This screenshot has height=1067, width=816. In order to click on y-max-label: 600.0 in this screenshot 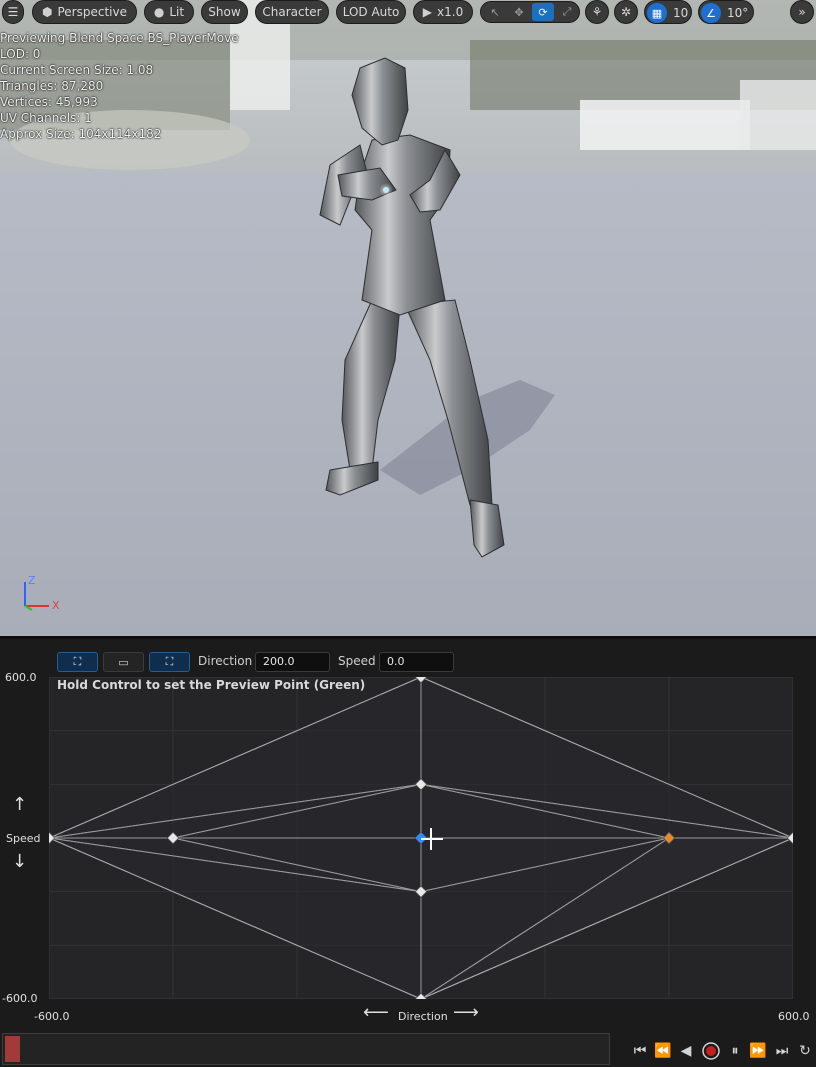, I will do `click(21, 677)`.